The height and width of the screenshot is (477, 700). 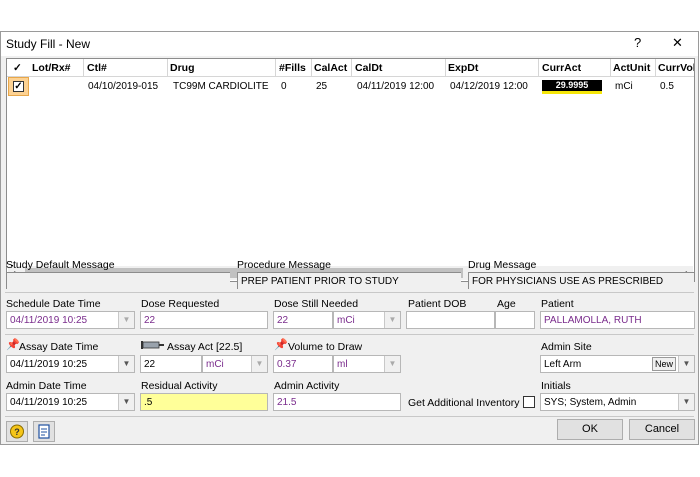 I want to click on dose-still-unit-select: mCi ▼, so click(x=367, y=320).